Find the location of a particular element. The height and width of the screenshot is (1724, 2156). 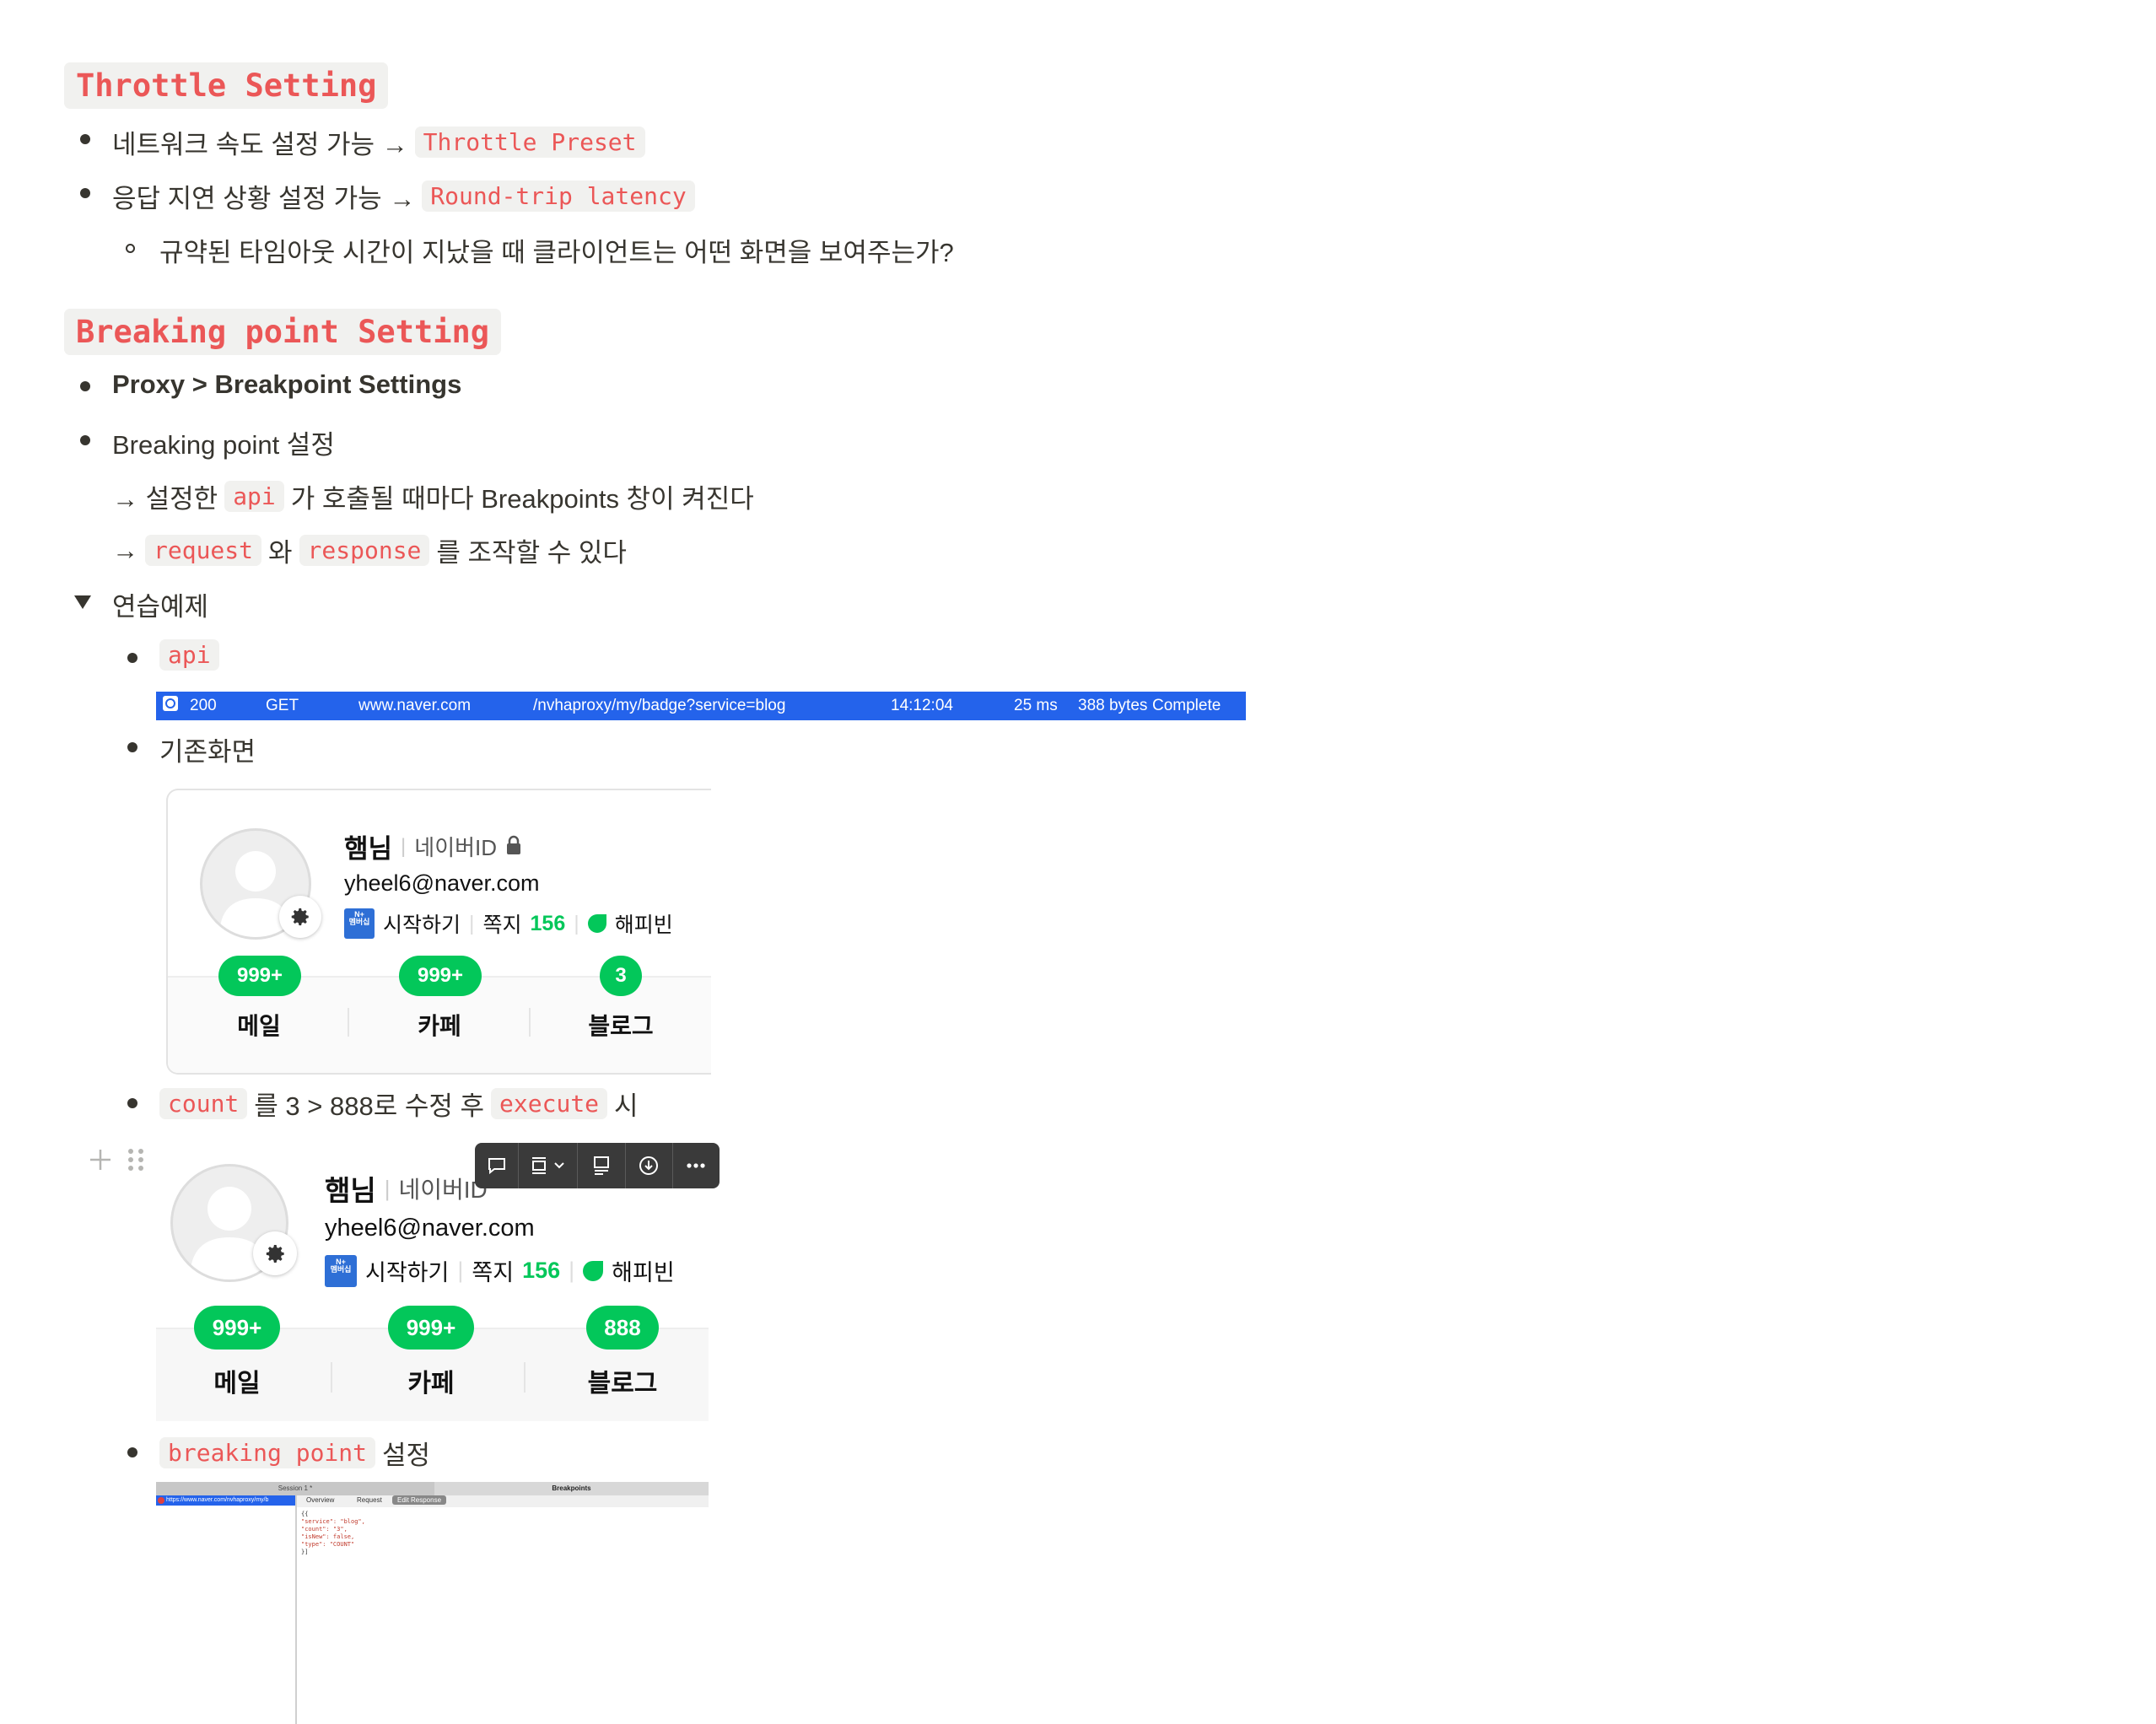

breaking-heading: Breaking point Setting is located at coordinates (283, 332).